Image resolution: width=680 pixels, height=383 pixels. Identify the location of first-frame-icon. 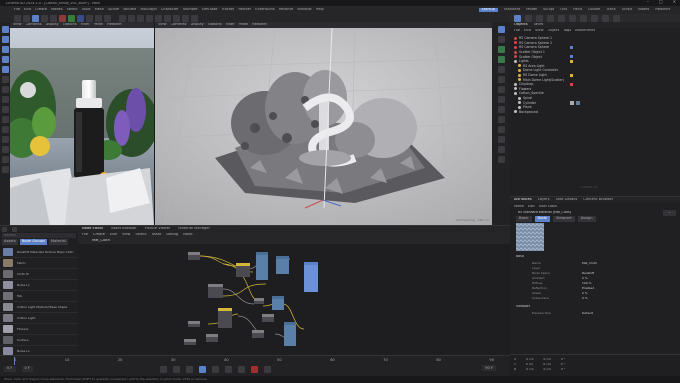
(163, 369).